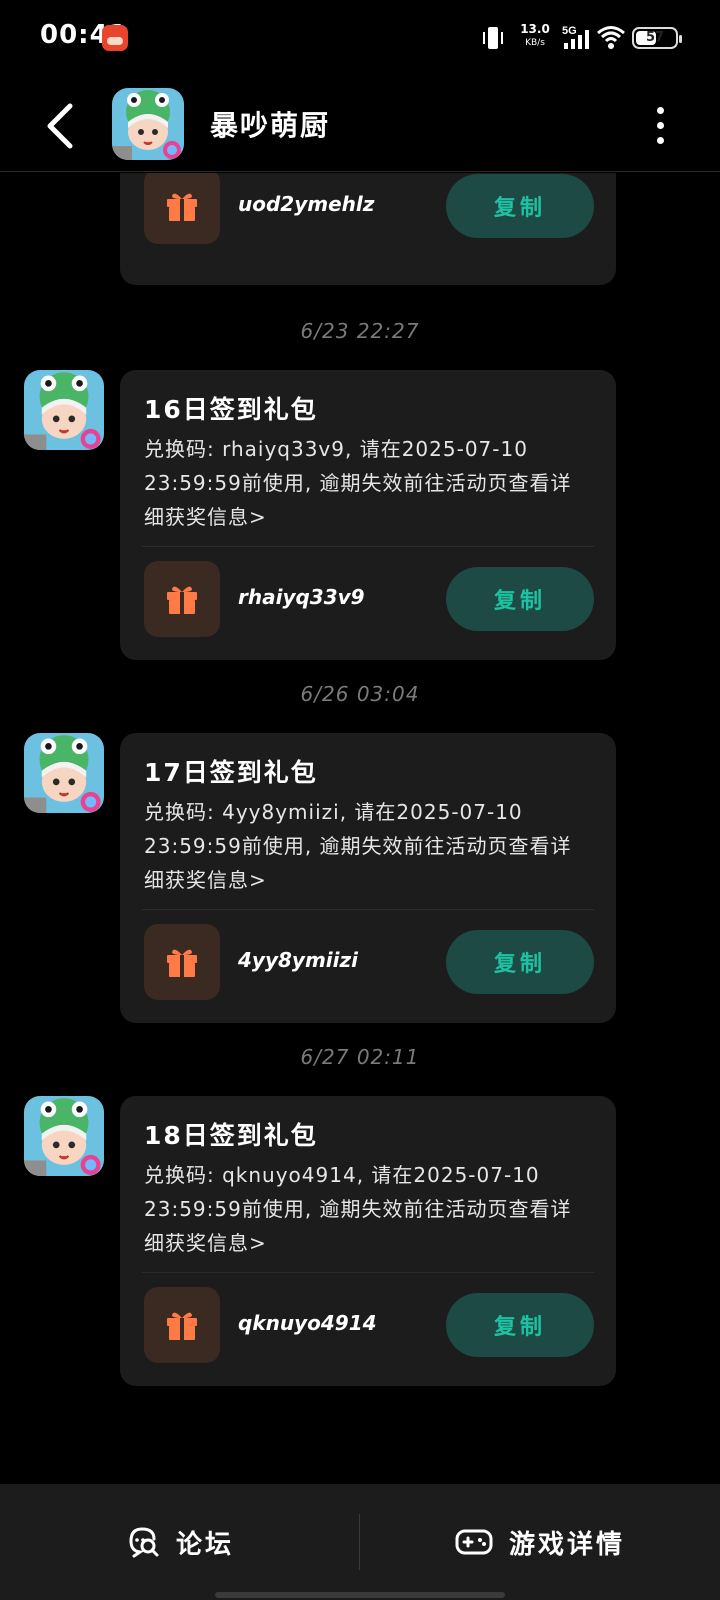 Image resolution: width=720 pixels, height=1600 pixels. I want to click on game-avatar, so click(148, 124).